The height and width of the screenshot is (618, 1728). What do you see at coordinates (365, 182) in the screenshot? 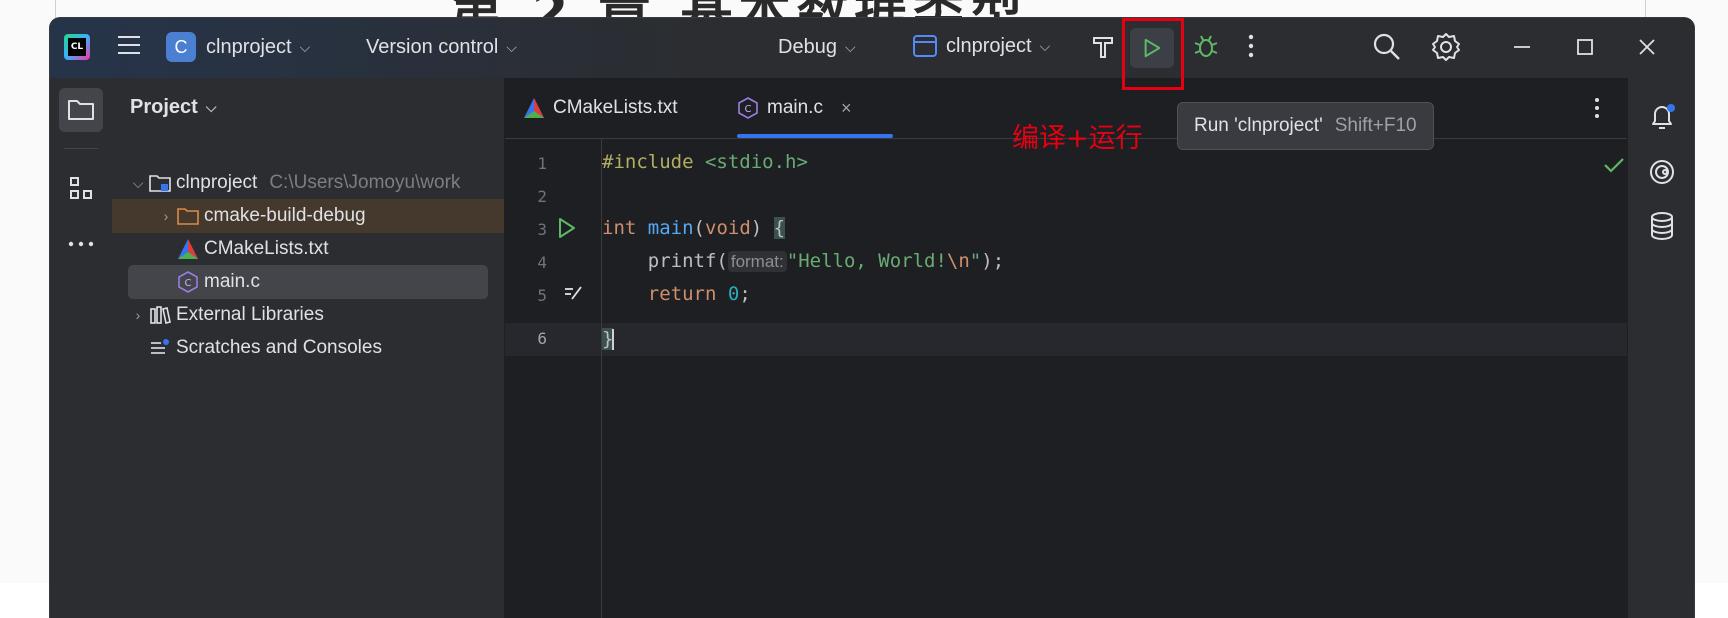
I see `project-path: C:\Users\Jomoyu\work` at bounding box center [365, 182].